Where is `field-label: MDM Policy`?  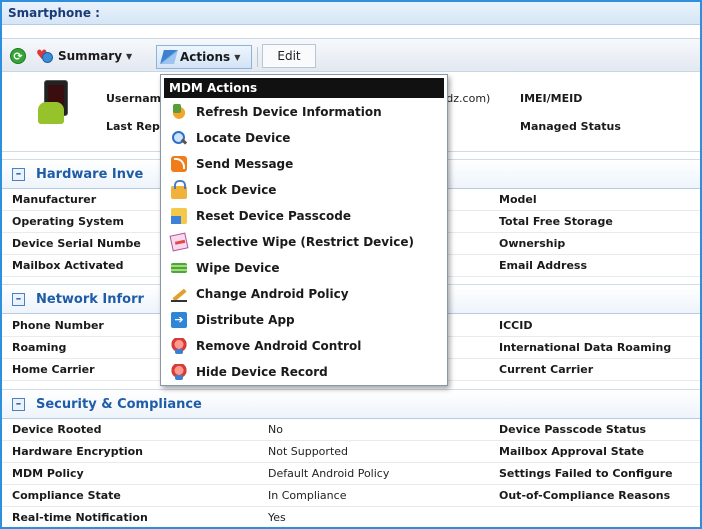 field-label: MDM Policy is located at coordinates (48, 473).